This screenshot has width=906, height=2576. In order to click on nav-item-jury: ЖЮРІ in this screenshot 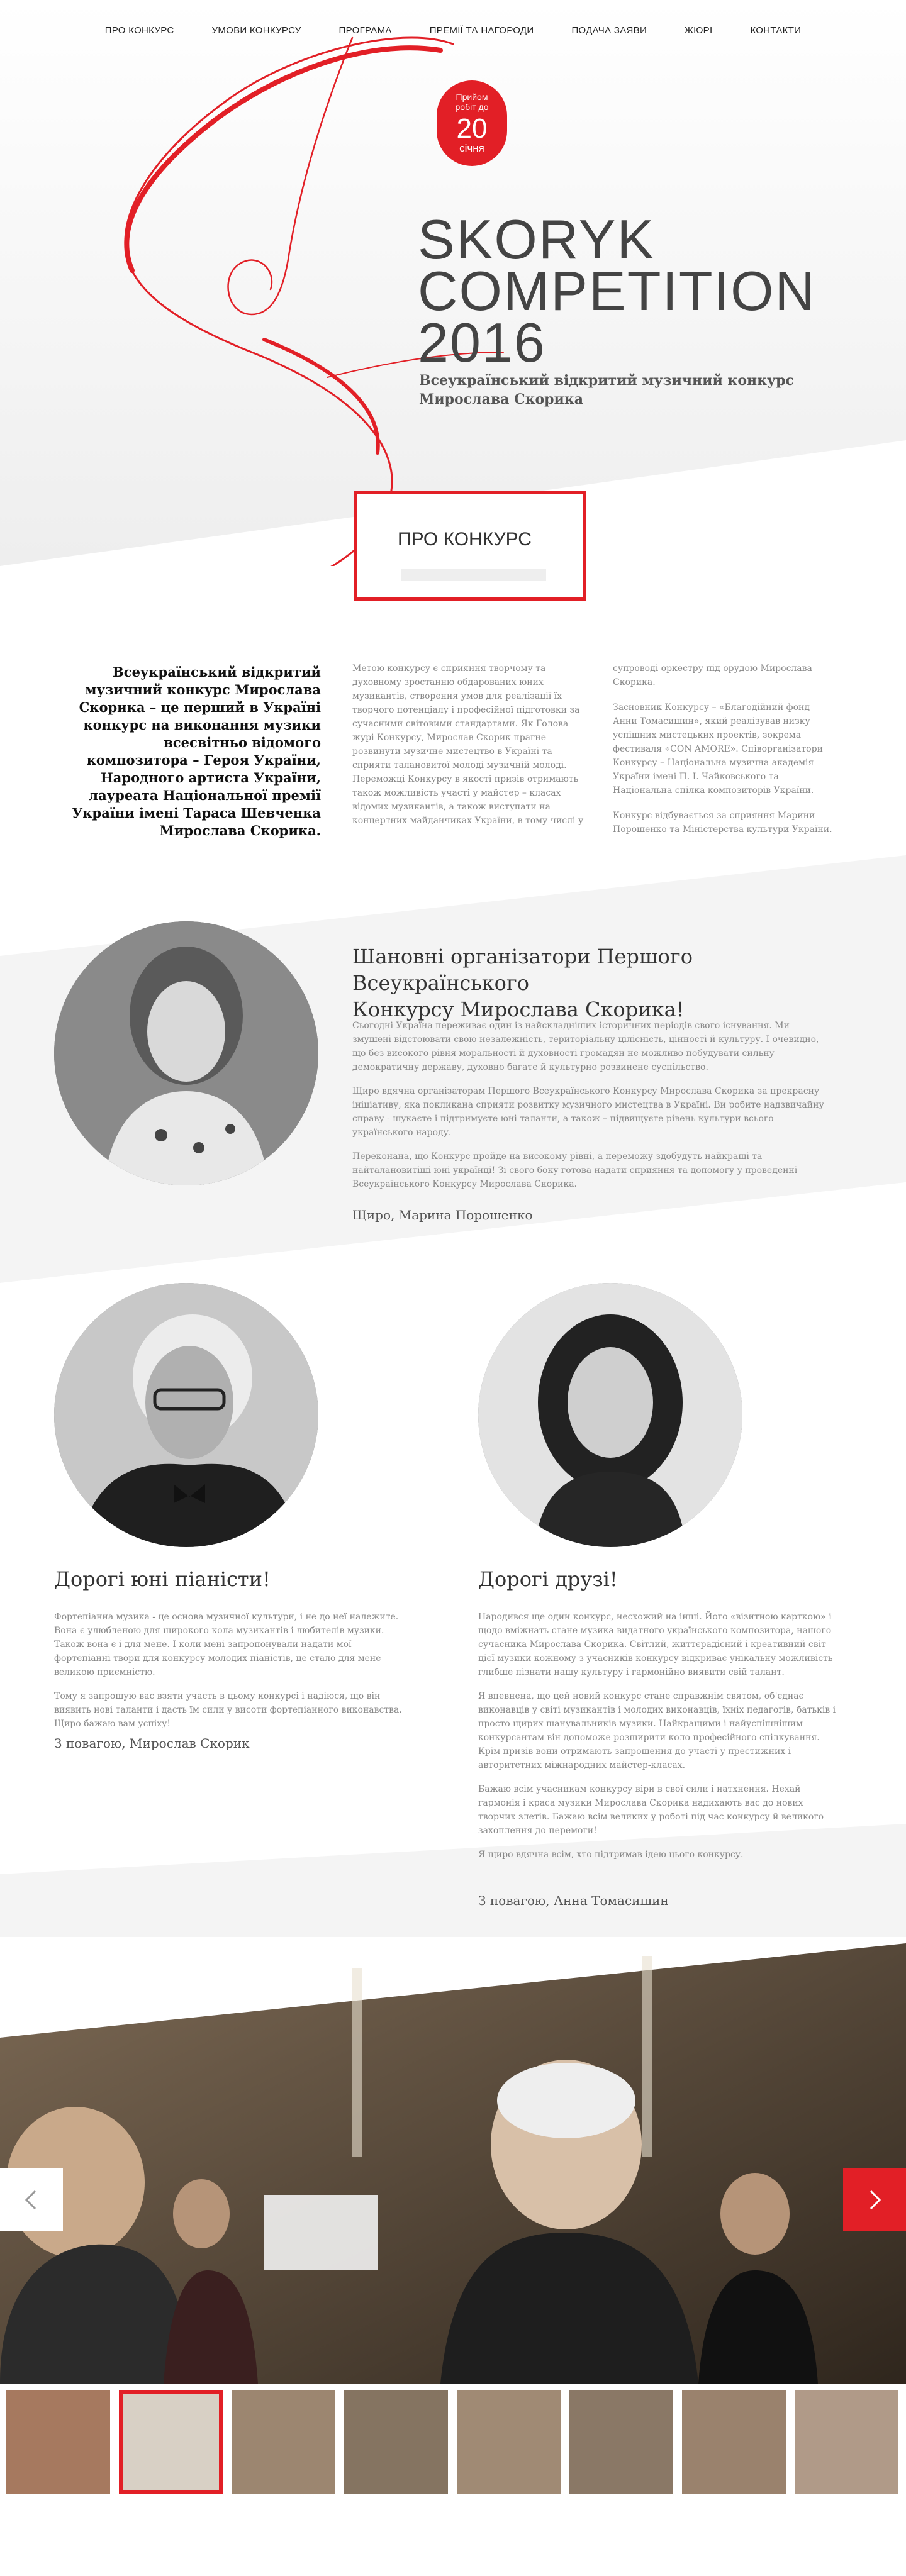, I will do `click(698, 32)`.